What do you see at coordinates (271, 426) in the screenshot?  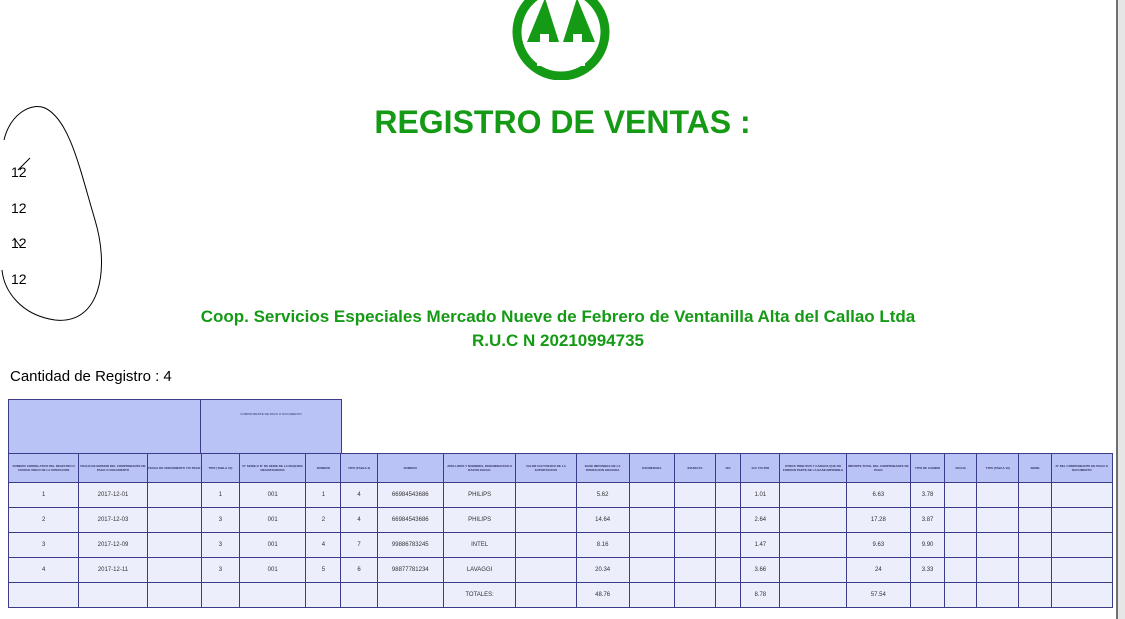 I see `header-block-comprobante: COMPROBANTE DE PAGO O DOCUMENTO` at bounding box center [271, 426].